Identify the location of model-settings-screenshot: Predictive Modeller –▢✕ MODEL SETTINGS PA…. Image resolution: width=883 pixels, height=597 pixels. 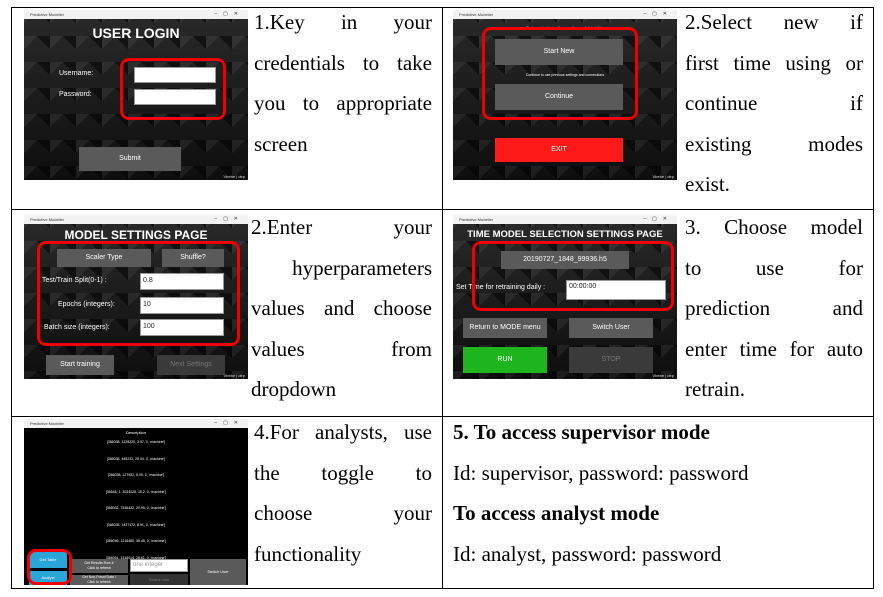
(136, 297).